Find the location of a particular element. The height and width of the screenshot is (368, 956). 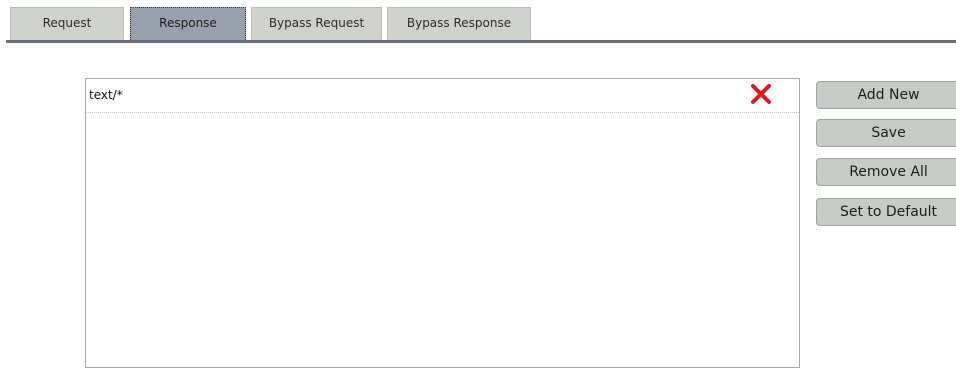

tab-request: Request is located at coordinates (67, 23).